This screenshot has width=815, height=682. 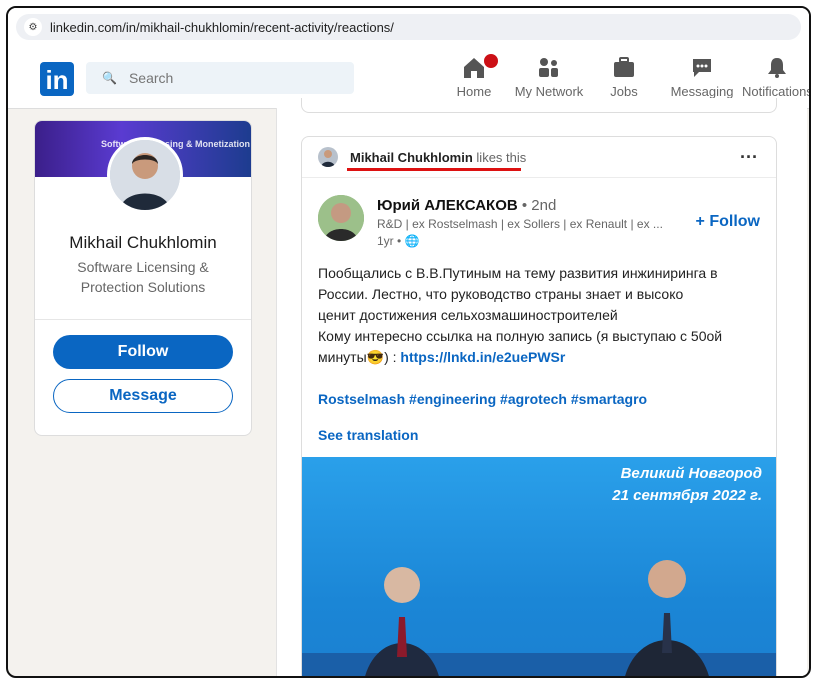 What do you see at coordinates (702, 67) in the screenshot?
I see `messaging-icon` at bounding box center [702, 67].